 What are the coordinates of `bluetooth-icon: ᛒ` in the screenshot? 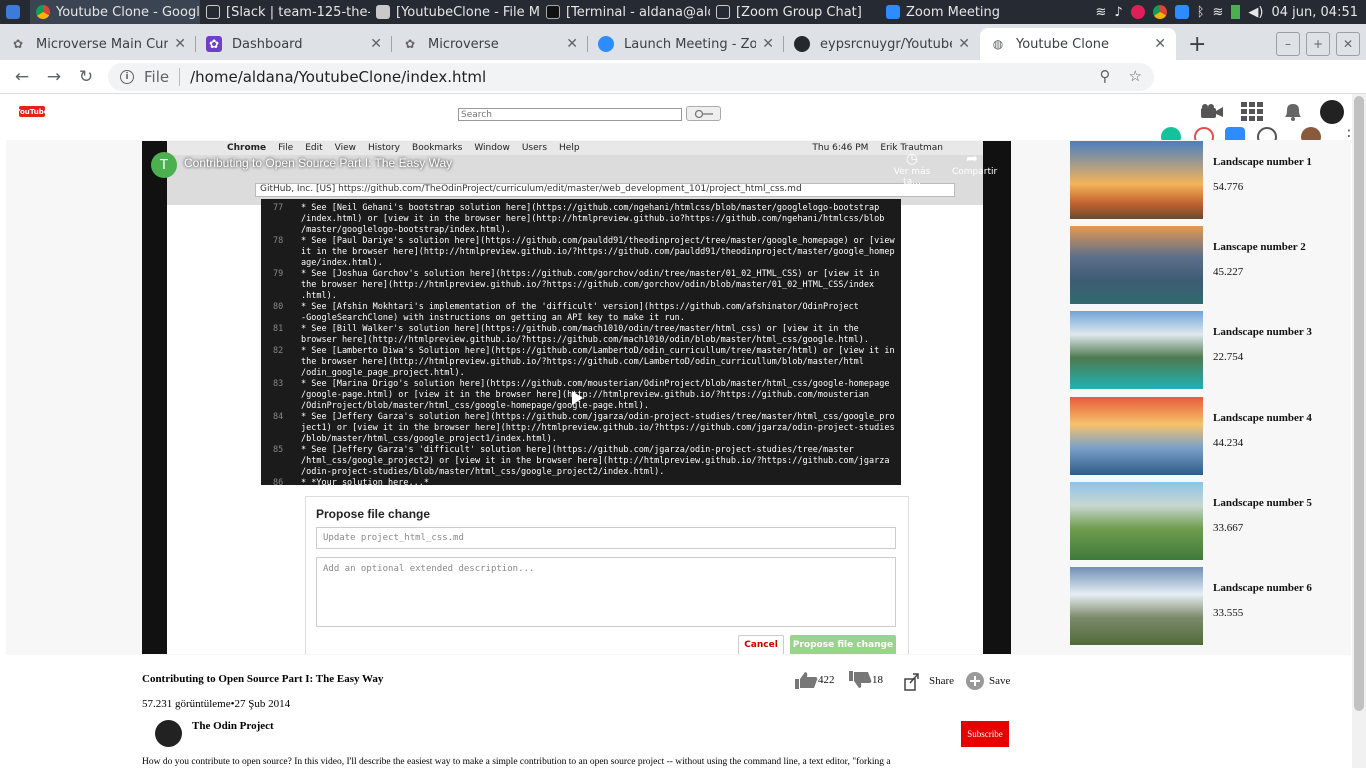 It's located at (1201, 12).